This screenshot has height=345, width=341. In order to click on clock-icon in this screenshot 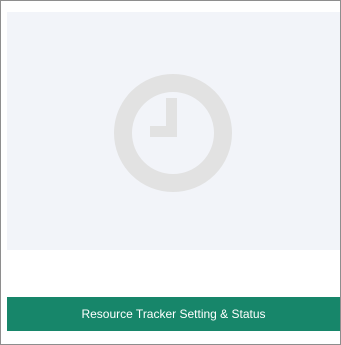, I will do `click(173, 133)`.